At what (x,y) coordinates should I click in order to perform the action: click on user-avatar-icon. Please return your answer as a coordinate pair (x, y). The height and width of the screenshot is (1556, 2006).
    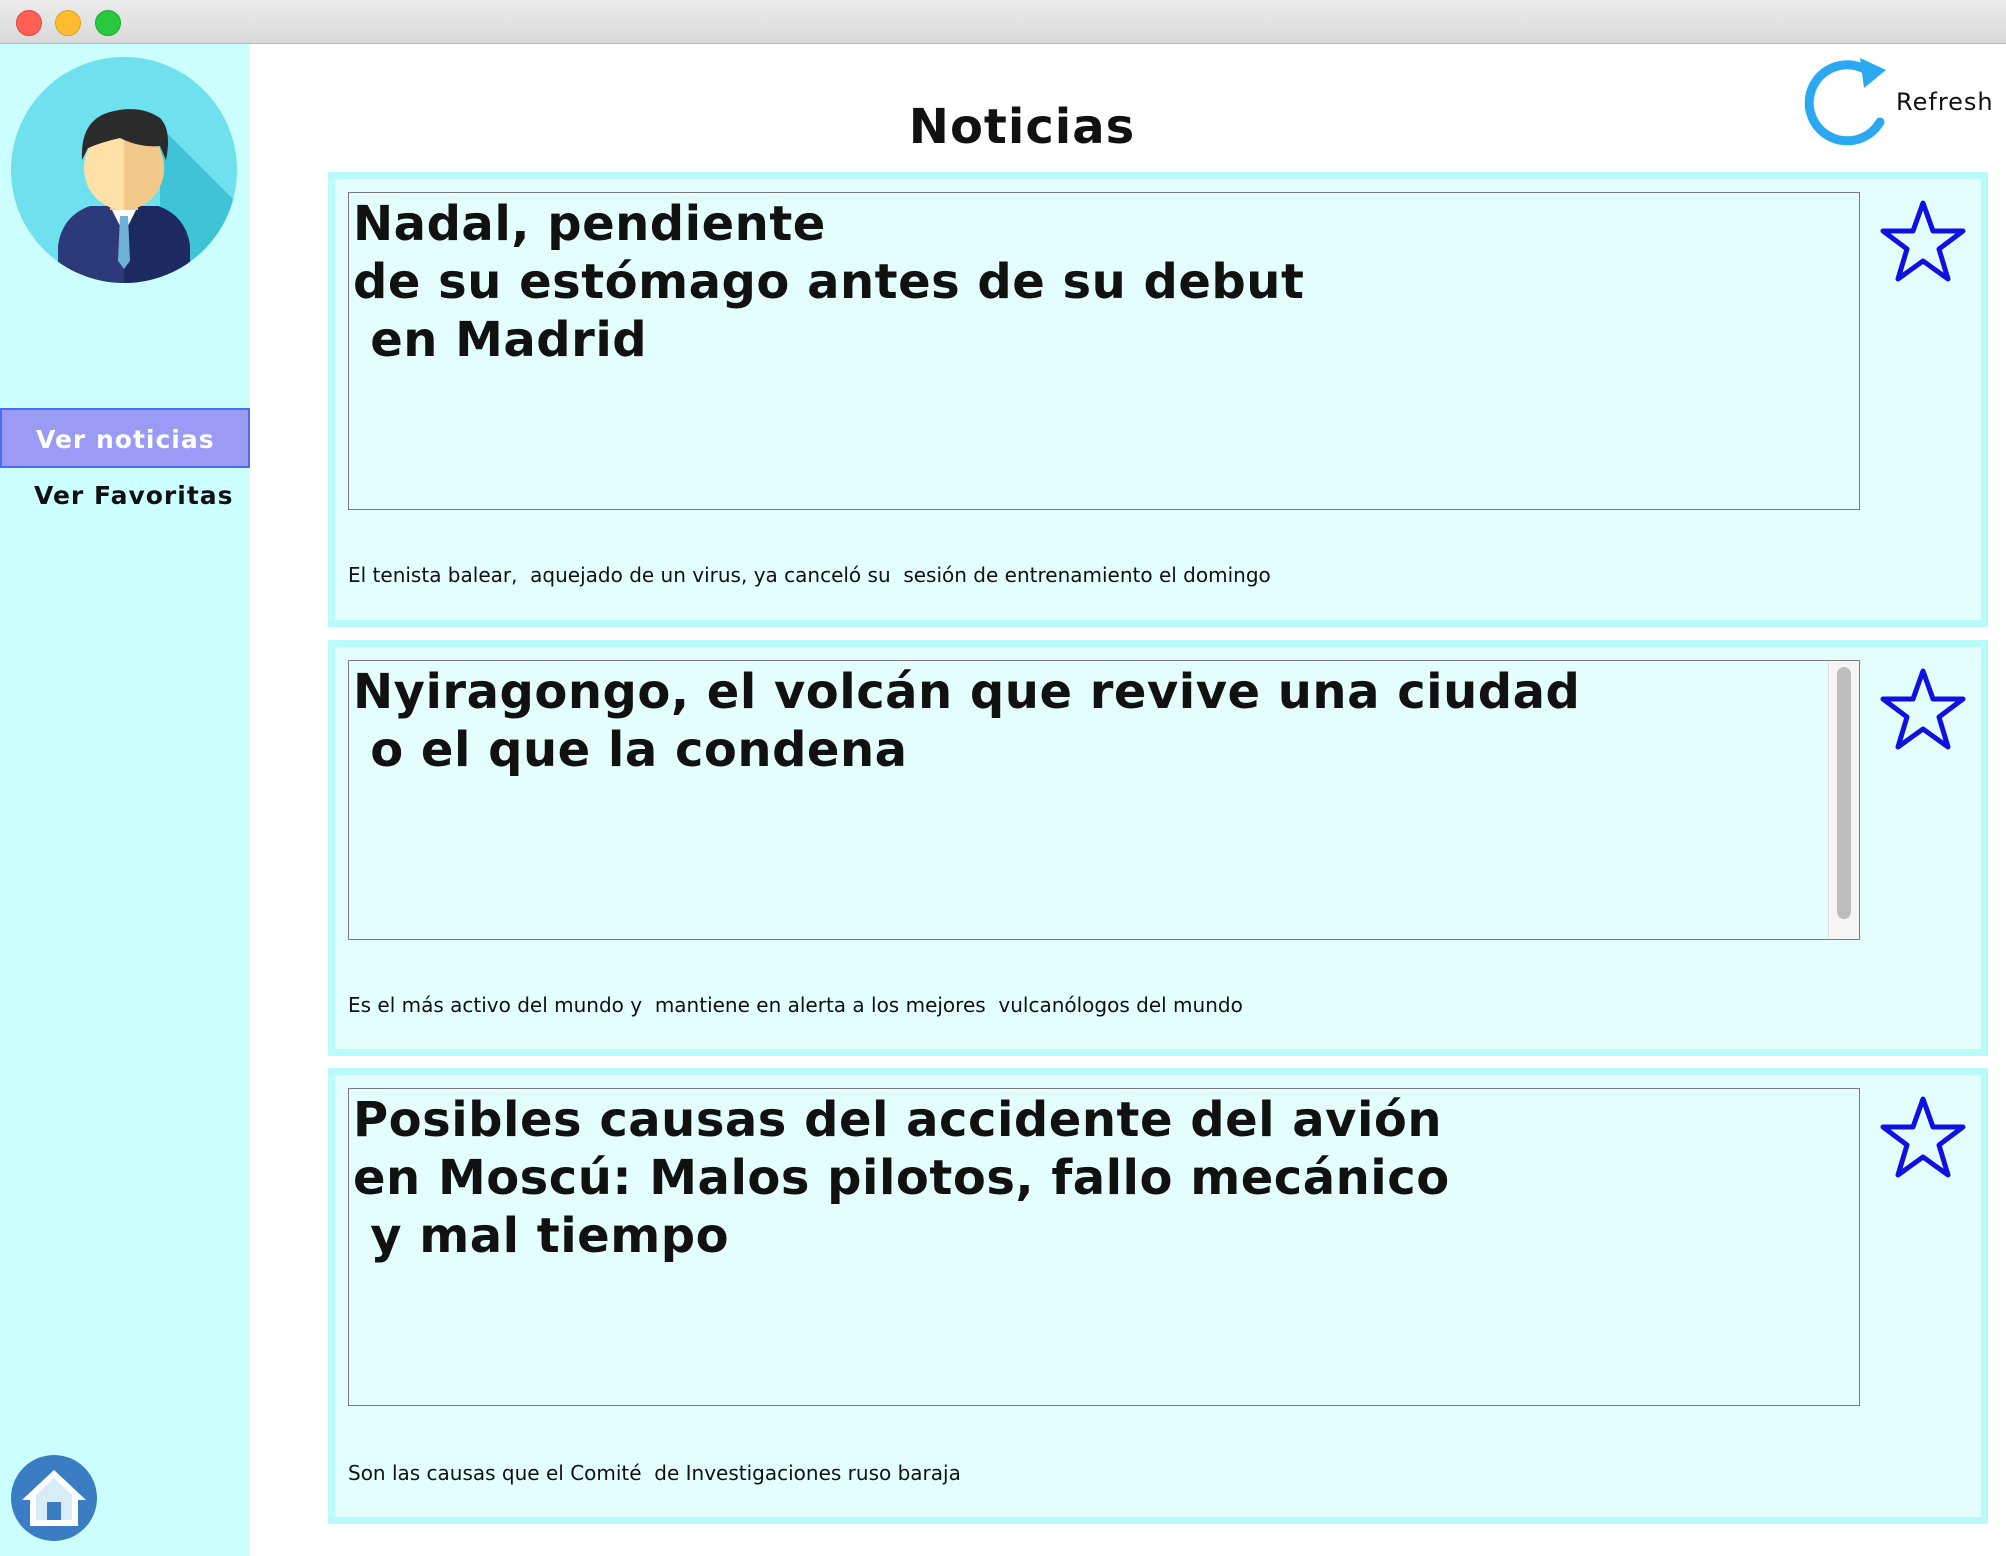
    Looking at the image, I should click on (124, 170).